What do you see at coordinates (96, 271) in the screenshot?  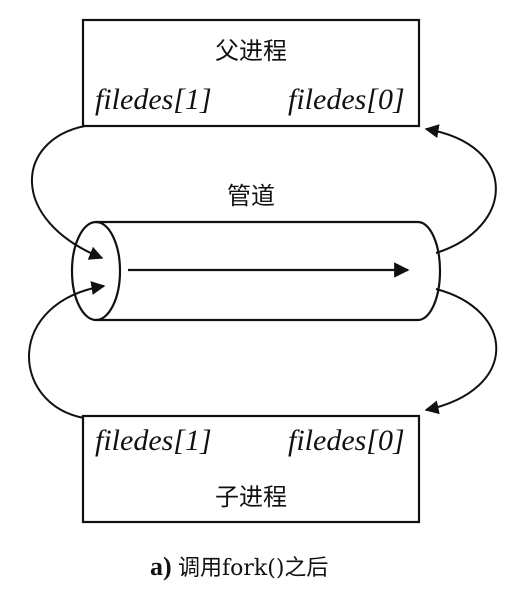 I see `pipe-opening-ellipse` at bounding box center [96, 271].